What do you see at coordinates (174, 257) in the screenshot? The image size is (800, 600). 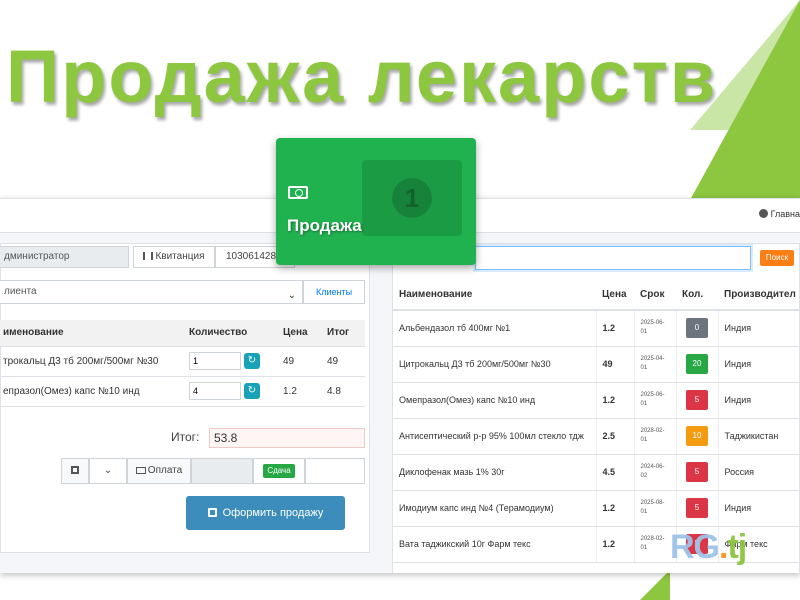 I see `receipt-button: Квитанция` at bounding box center [174, 257].